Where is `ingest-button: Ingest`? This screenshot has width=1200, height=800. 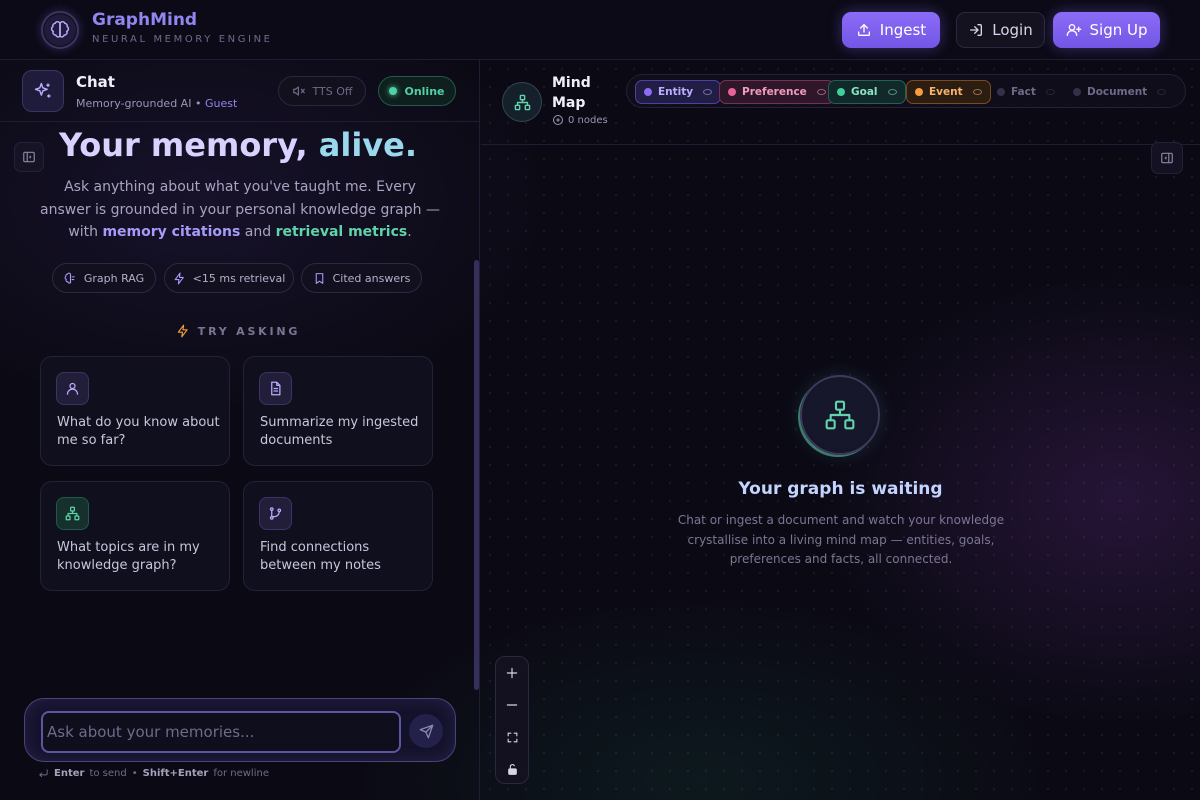 ingest-button: Ingest is located at coordinates (891, 30).